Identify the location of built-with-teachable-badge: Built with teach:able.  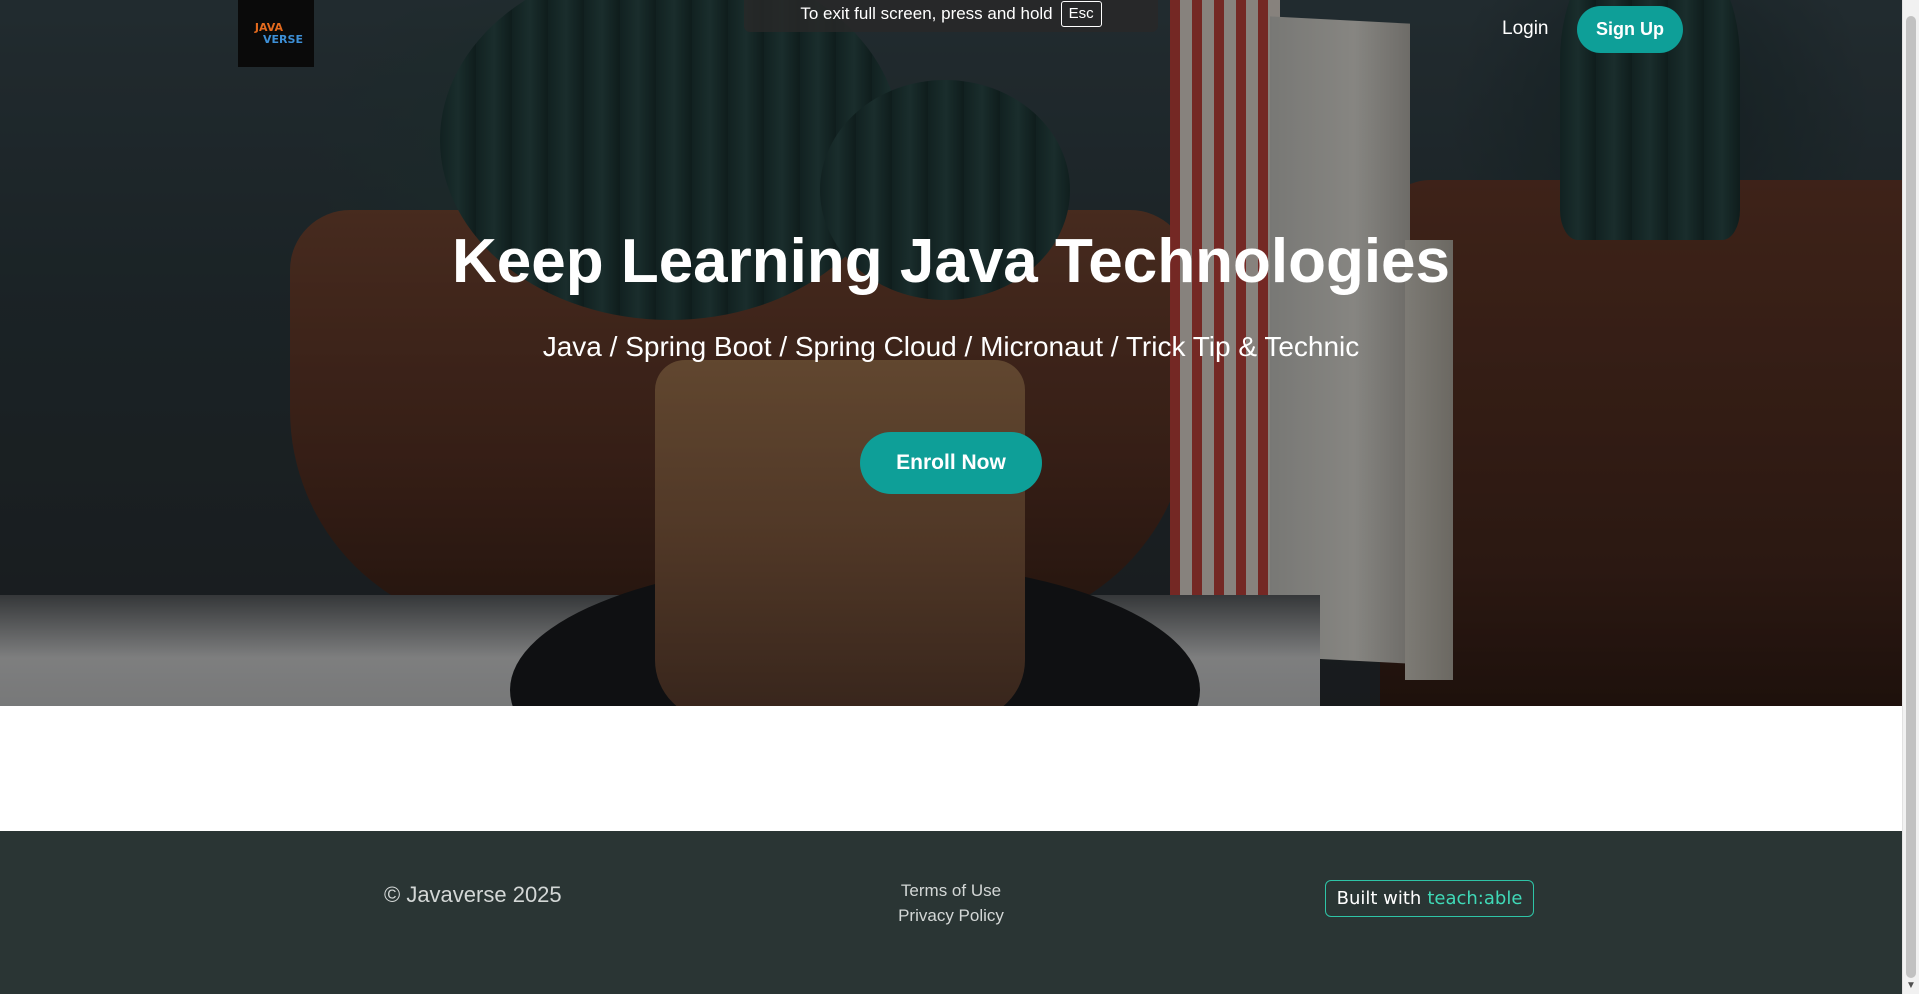
(1429, 898).